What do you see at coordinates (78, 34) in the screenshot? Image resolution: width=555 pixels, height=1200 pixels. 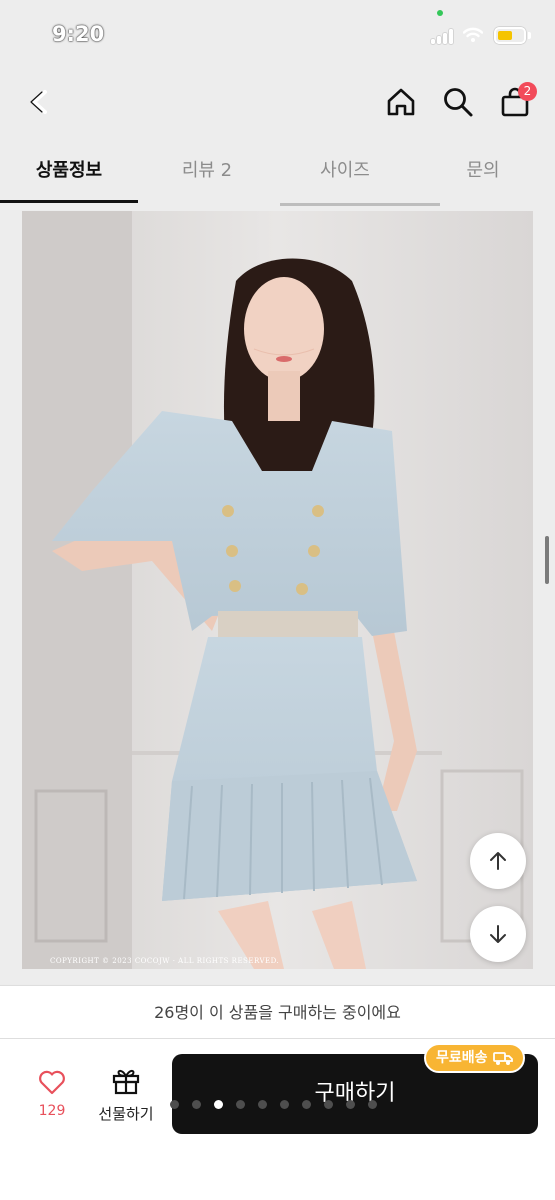 I see `status-time: 9:20` at bounding box center [78, 34].